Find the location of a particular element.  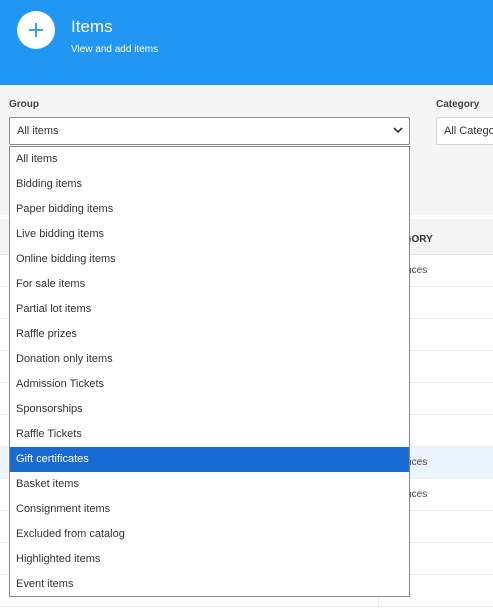

dropdown-option: Partial lot items is located at coordinates (209, 309).